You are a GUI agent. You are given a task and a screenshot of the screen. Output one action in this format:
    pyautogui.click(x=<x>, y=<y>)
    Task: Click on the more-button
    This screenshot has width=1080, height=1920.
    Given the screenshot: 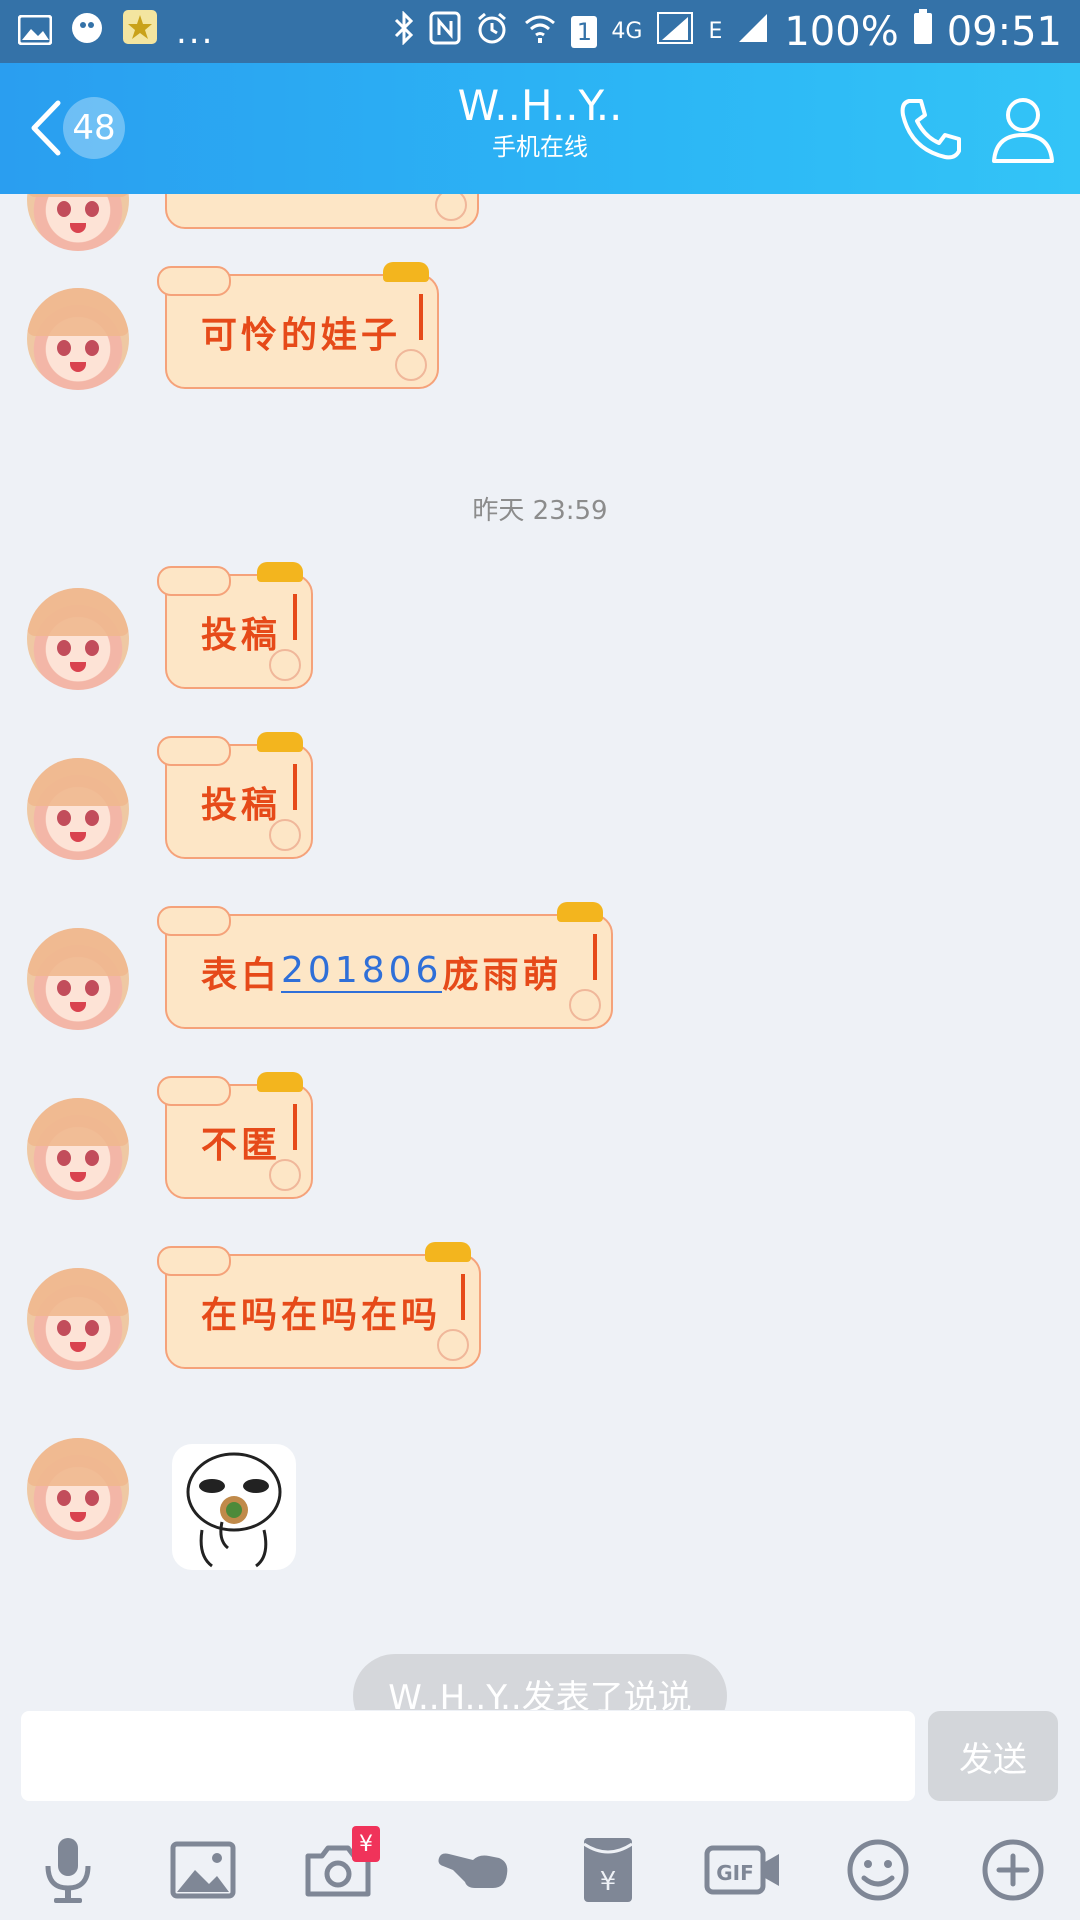 What is the action you would take?
    pyautogui.click(x=1013, y=1870)
    